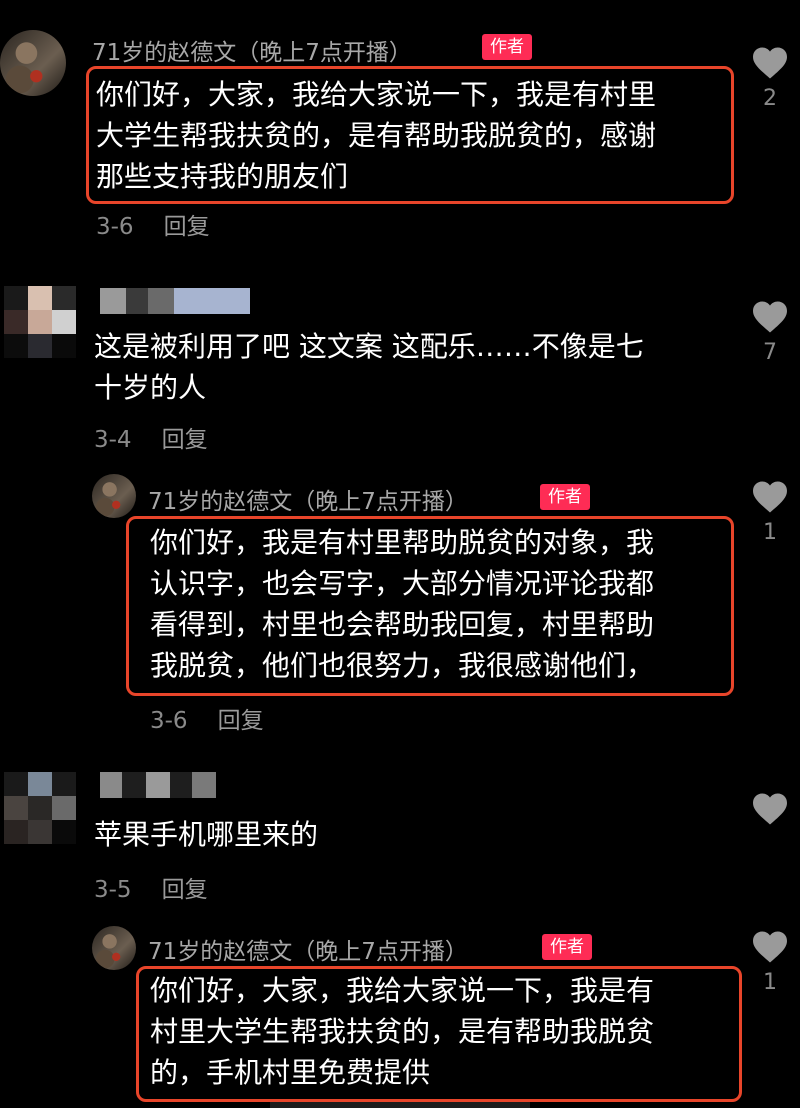  Describe the element at coordinates (402, 990) in the screenshot. I see `comment-line: 你们好，大家，我给大家说一下，我是有` at that location.